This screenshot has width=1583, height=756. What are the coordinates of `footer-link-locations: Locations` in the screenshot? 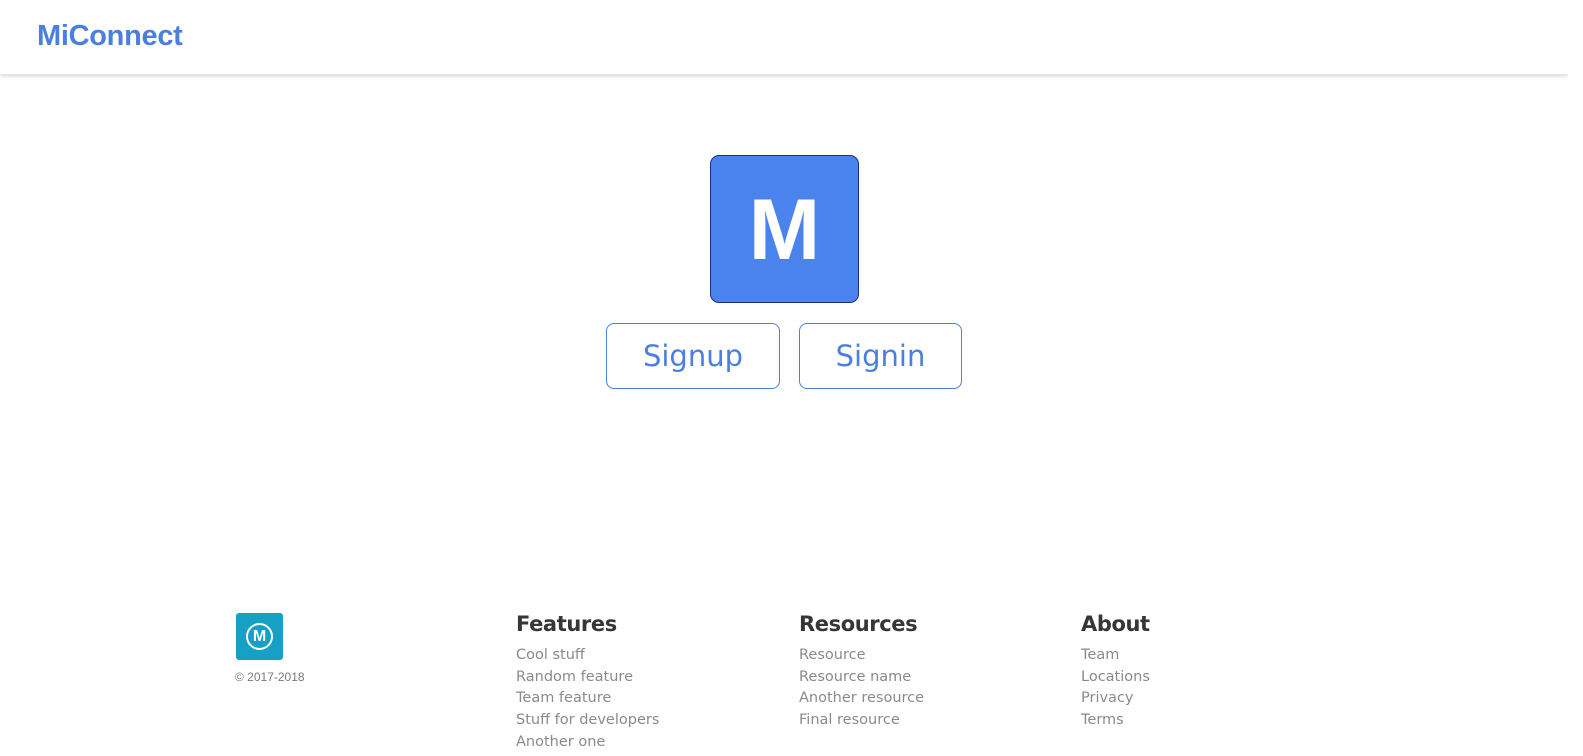 It's located at (1115, 678).